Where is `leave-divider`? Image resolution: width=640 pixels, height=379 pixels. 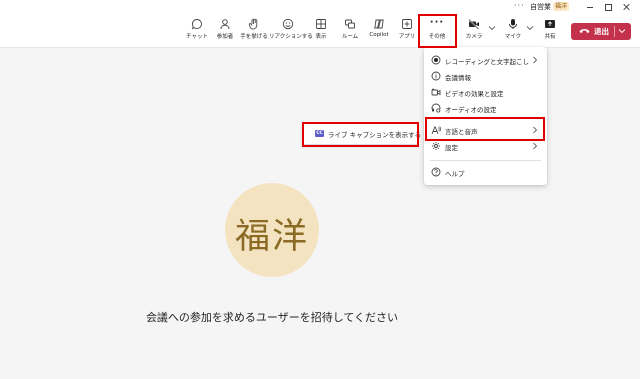
leave-divider is located at coordinates (614, 31).